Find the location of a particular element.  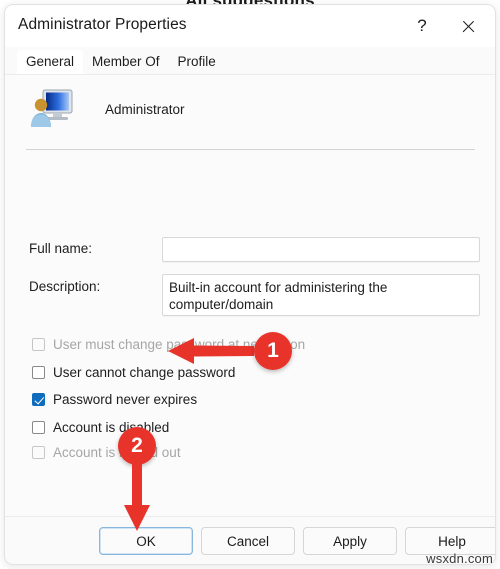

user-computer-icon is located at coordinates (51, 109).